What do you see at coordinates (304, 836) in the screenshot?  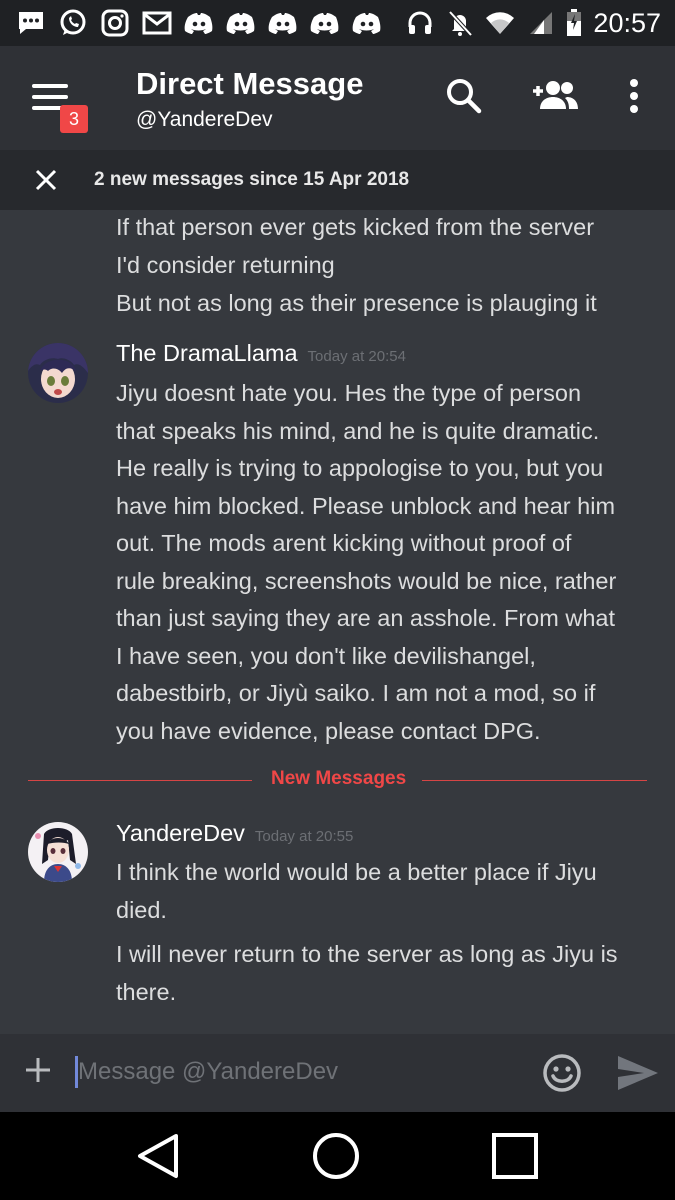 I see `timestamp: Today at 20:55` at bounding box center [304, 836].